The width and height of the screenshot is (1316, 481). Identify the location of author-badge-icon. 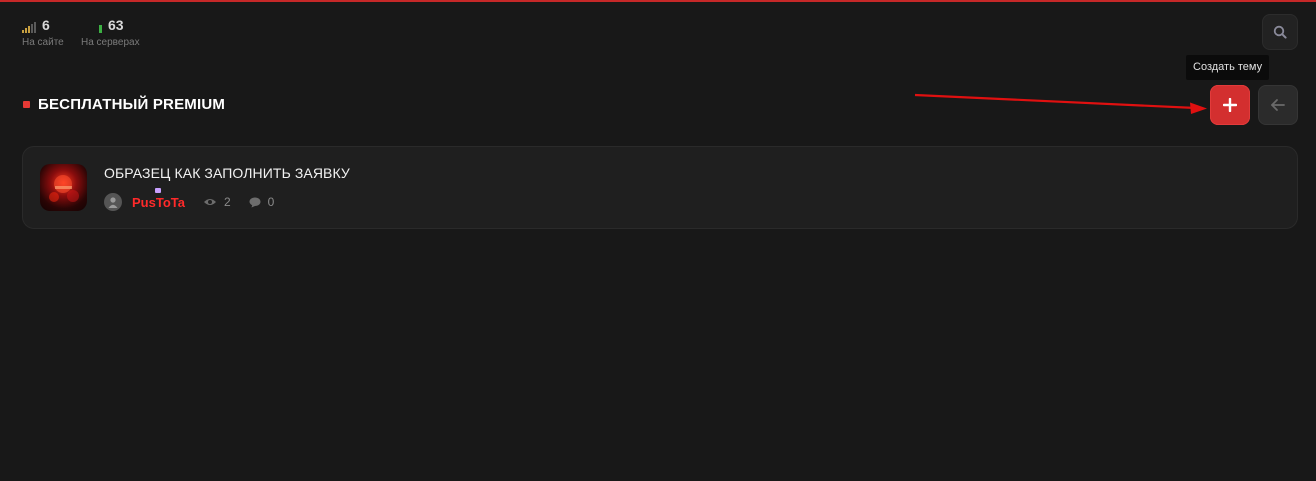
(158, 190).